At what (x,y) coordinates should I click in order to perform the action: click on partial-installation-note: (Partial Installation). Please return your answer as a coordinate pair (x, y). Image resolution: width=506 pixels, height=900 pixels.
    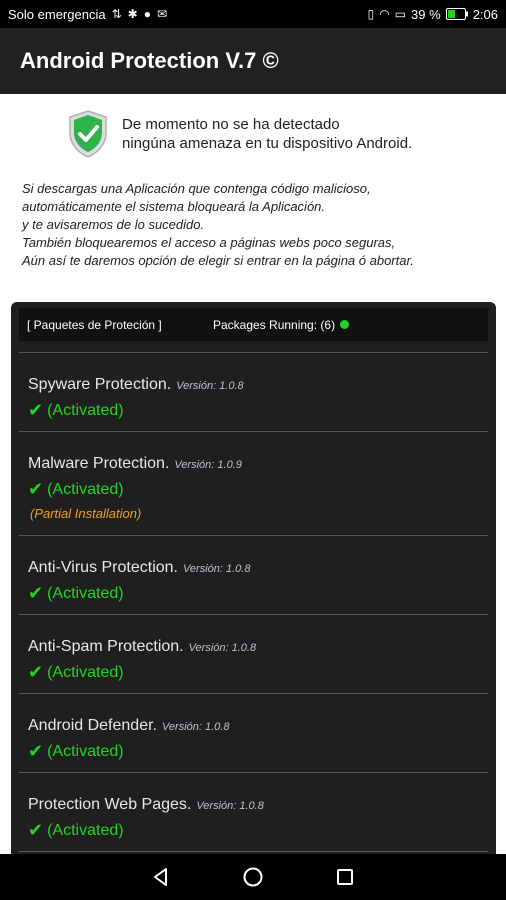
    Looking at the image, I should click on (86, 513).